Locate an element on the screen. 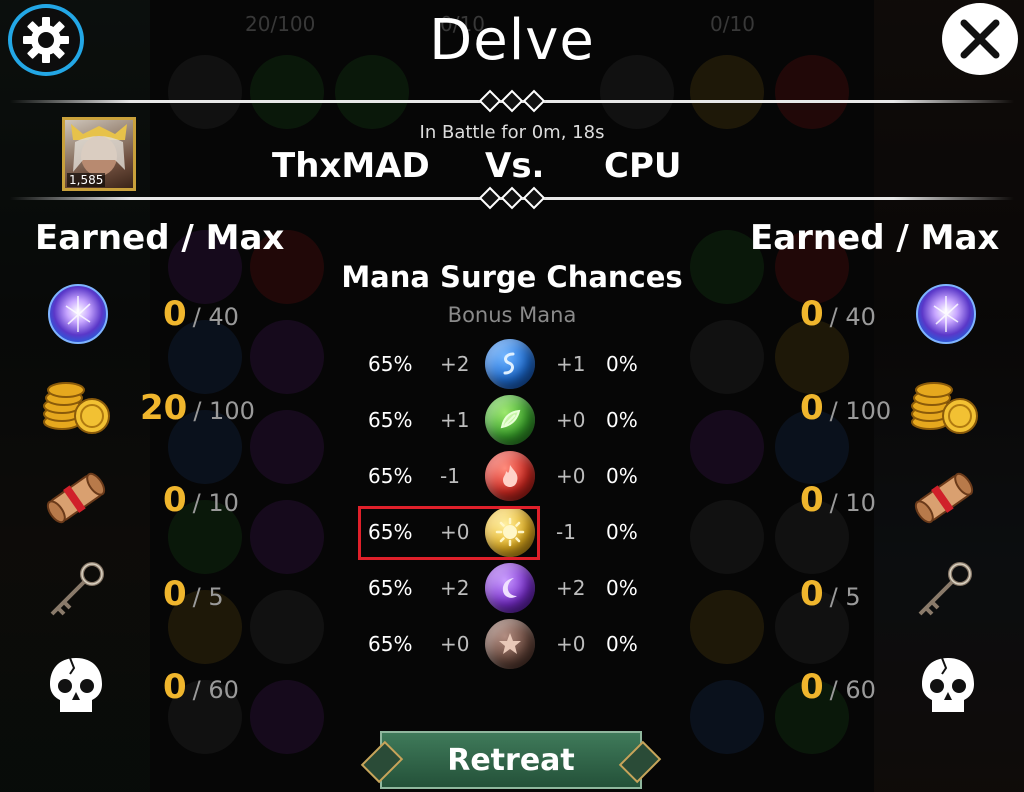  left-scroll-earned: 0 is located at coordinates (175, 500).